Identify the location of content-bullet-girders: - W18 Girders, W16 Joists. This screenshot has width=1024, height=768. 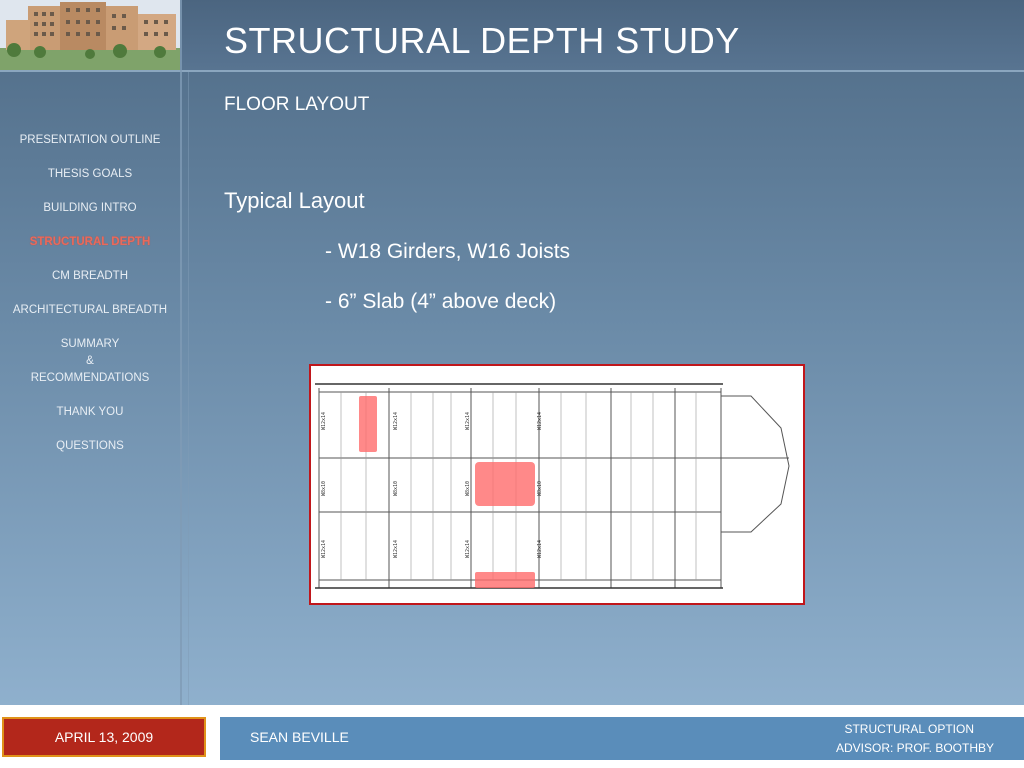
(448, 251).